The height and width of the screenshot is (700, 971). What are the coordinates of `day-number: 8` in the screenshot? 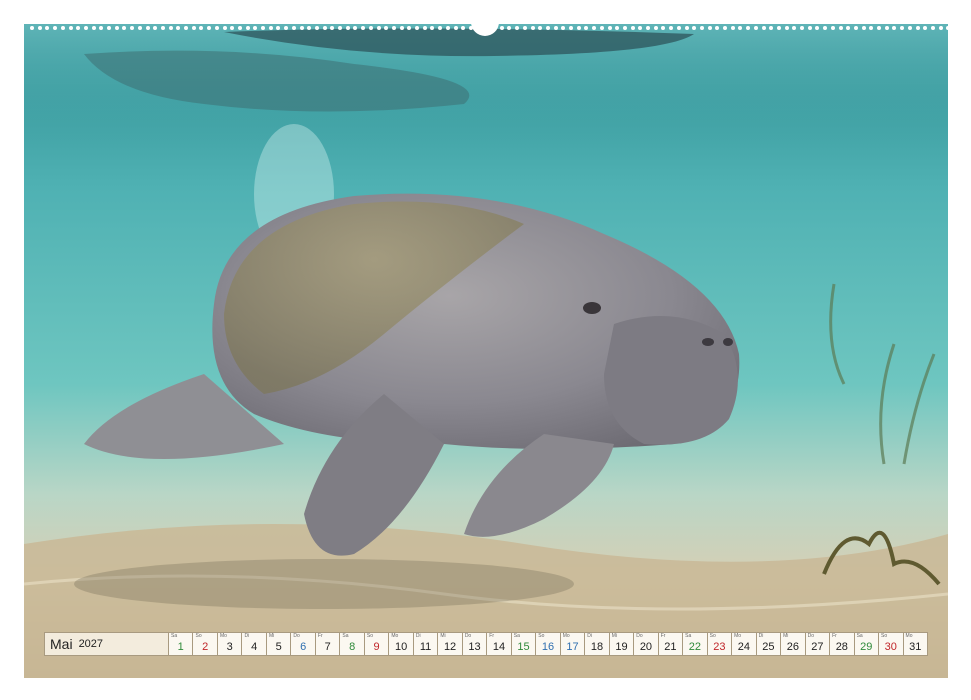 It's located at (352, 647).